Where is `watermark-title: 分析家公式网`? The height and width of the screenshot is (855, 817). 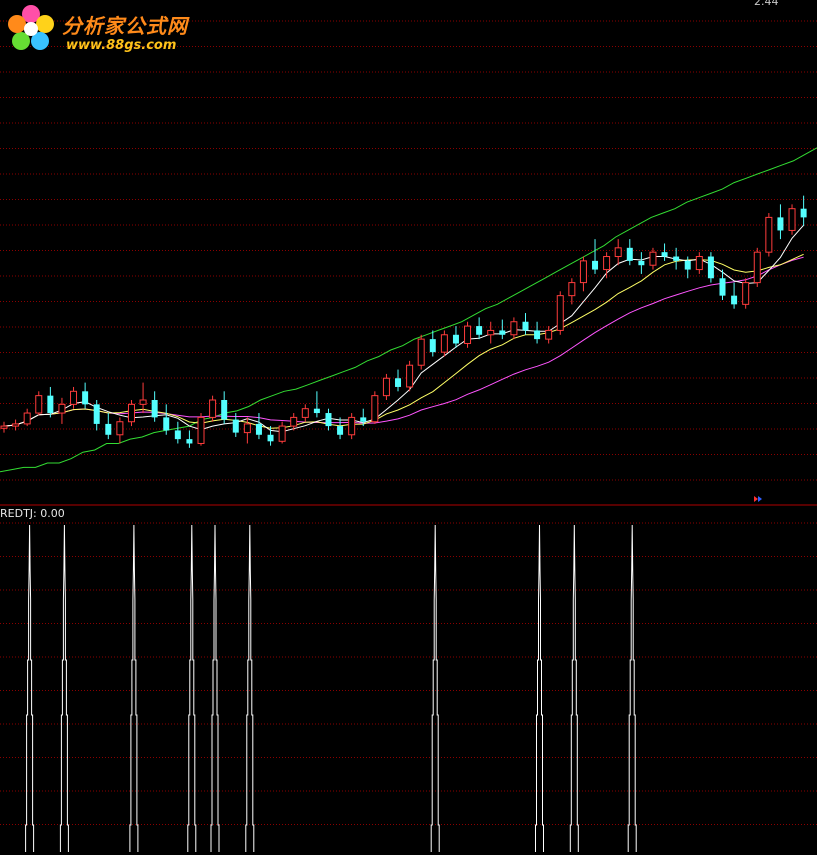
watermark-title: 分析家公式网 is located at coordinates (125, 26).